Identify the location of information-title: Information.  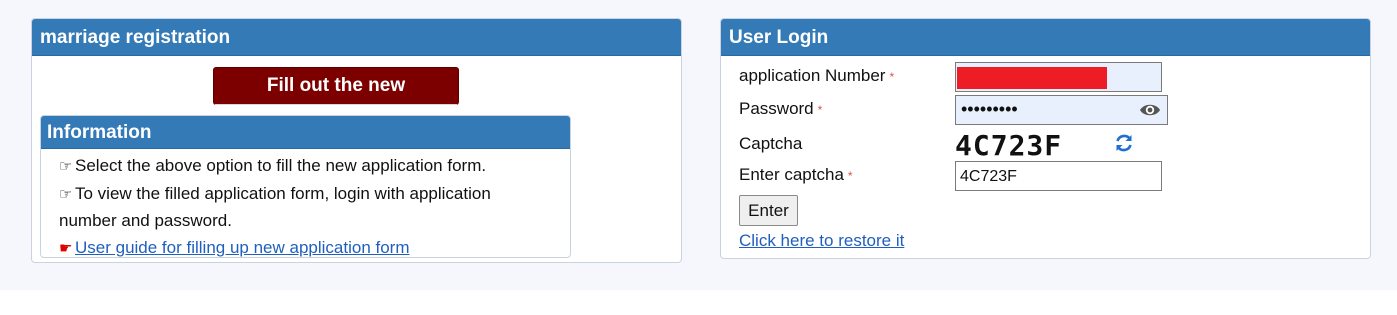
(305, 132).